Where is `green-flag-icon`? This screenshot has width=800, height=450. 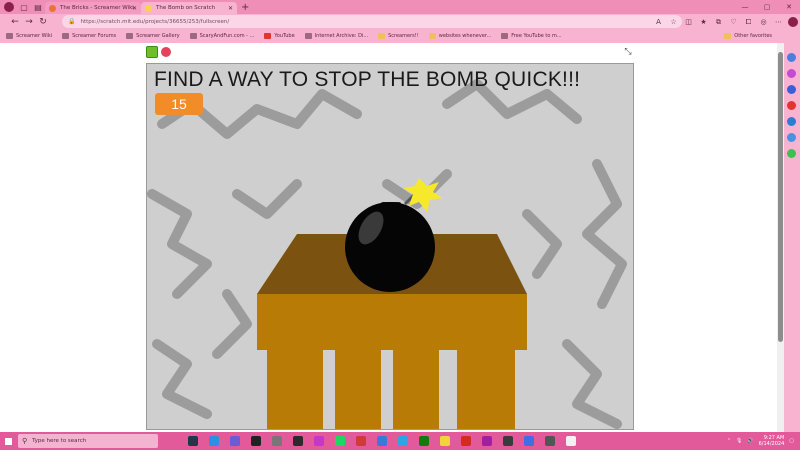 green-flag-icon is located at coordinates (152, 52).